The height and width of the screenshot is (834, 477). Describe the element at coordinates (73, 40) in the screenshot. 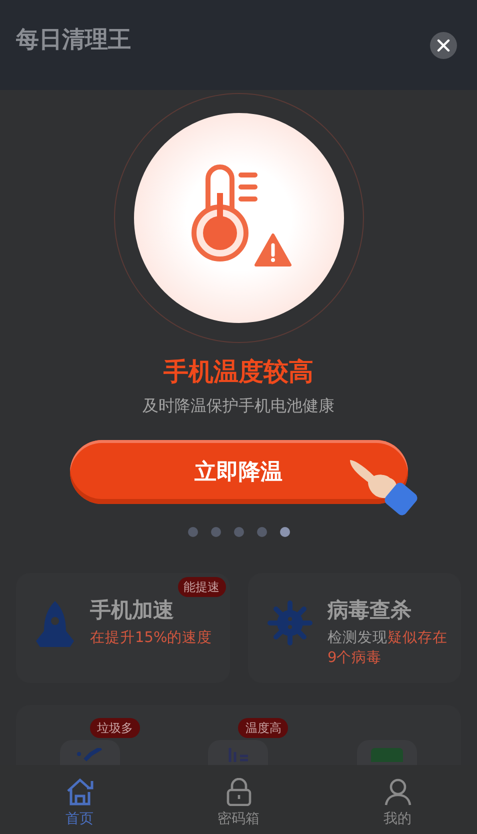

I see `app-title: 每日清理王` at that location.